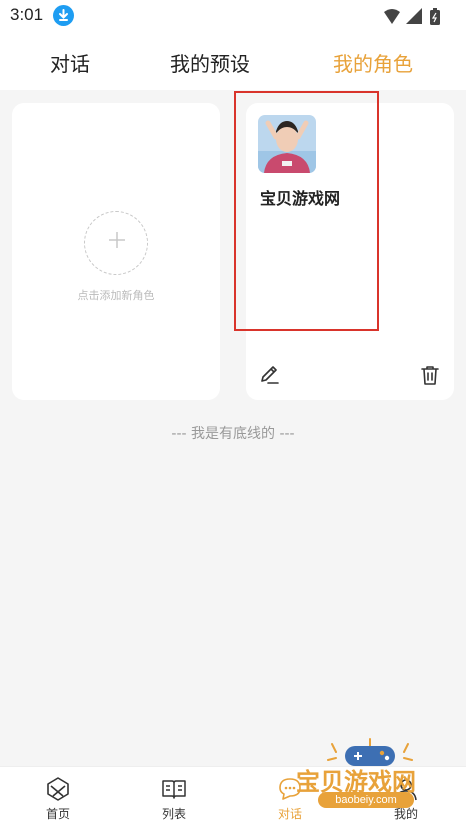 Image resolution: width=466 pixels, height=828 pixels. I want to click on add-role-circle, so click(116, 243).